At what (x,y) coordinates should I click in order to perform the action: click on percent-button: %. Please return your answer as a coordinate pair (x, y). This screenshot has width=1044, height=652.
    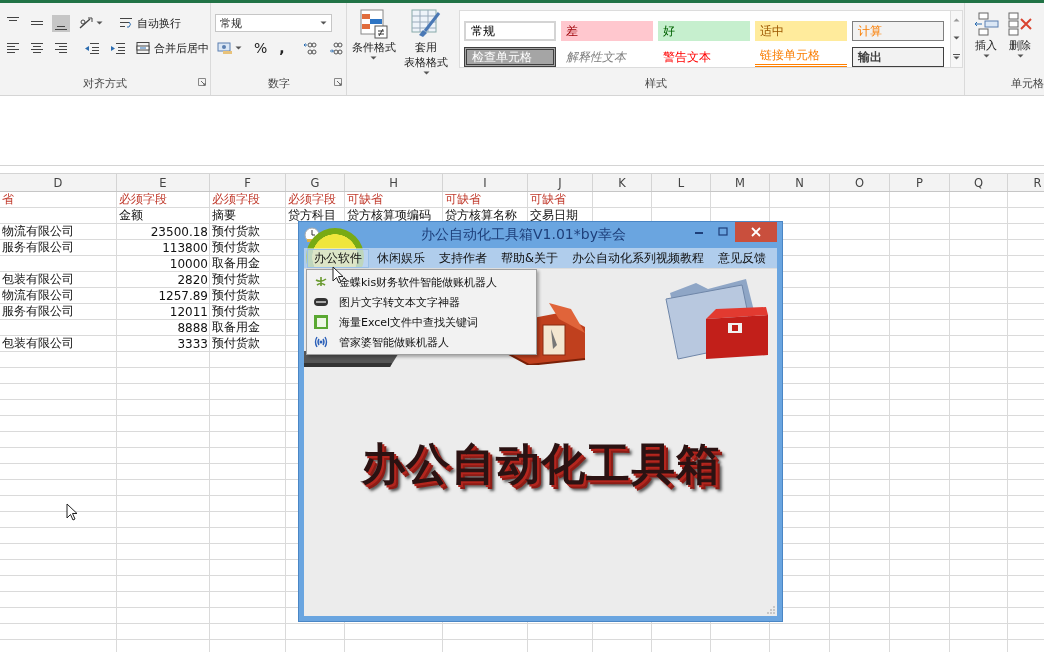
    Looking at the image, I should click on (261, 48).